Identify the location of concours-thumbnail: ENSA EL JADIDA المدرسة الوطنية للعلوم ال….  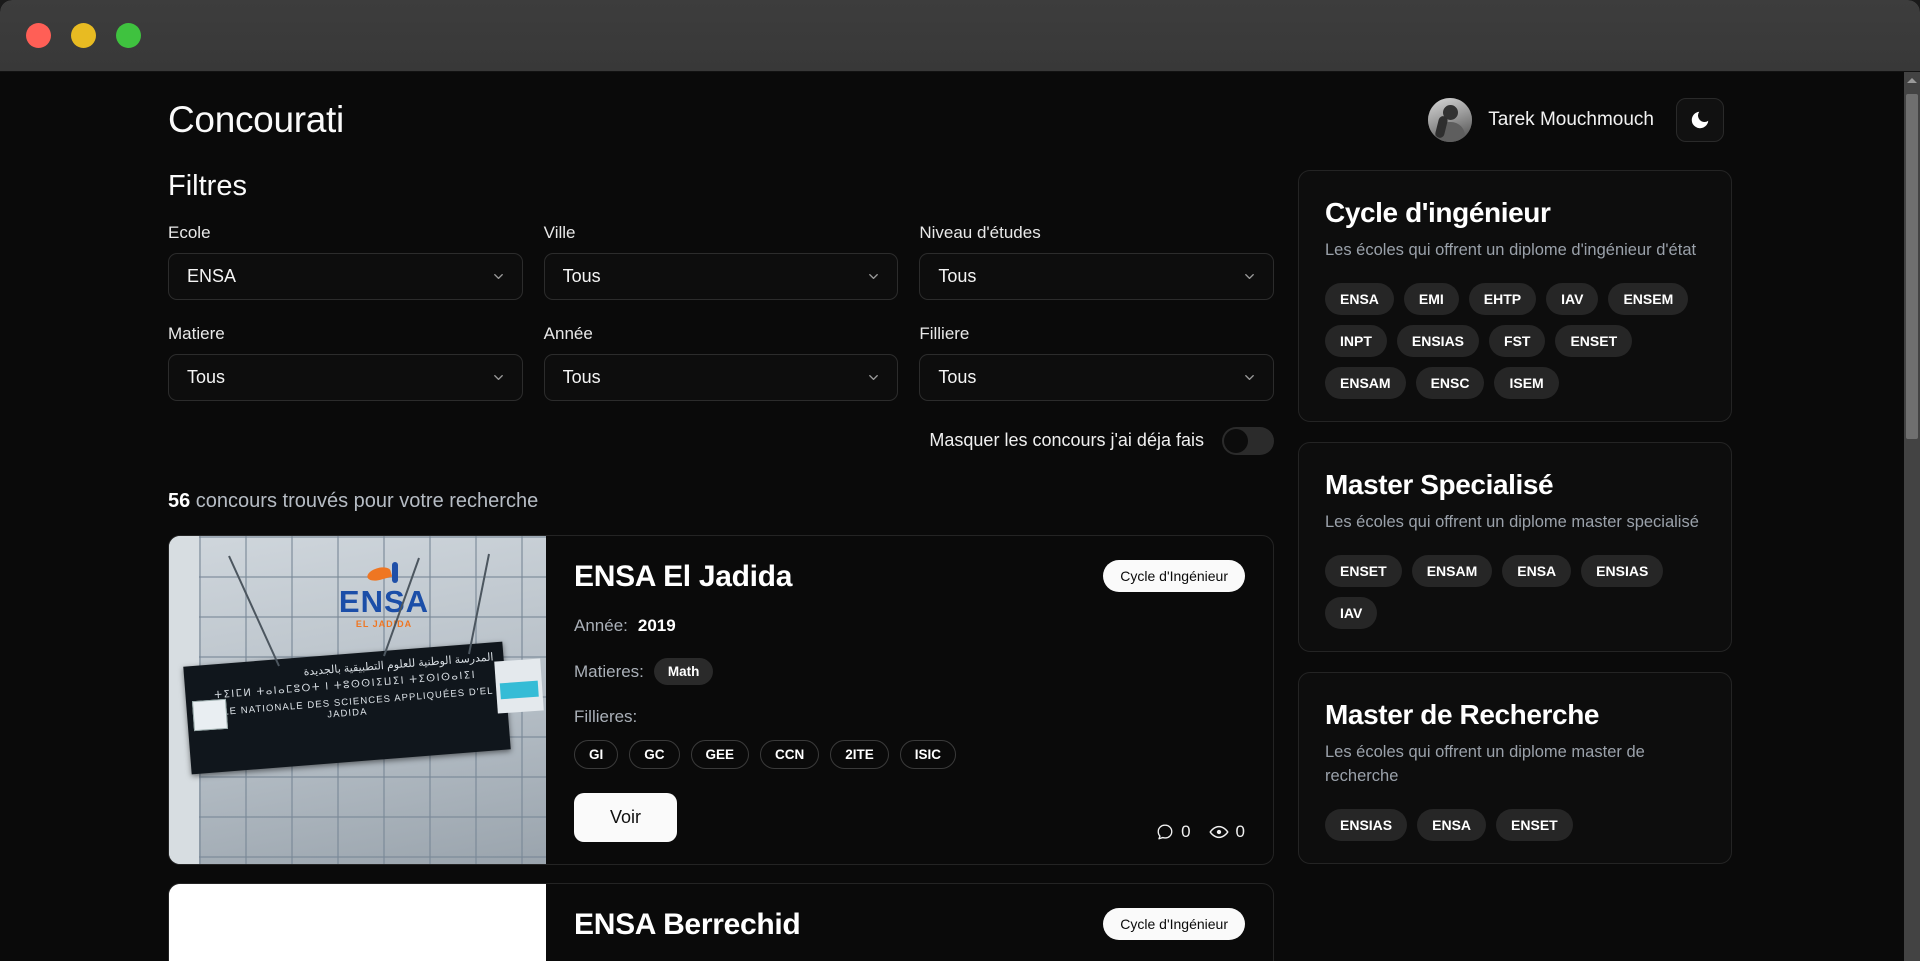
(357, 700).